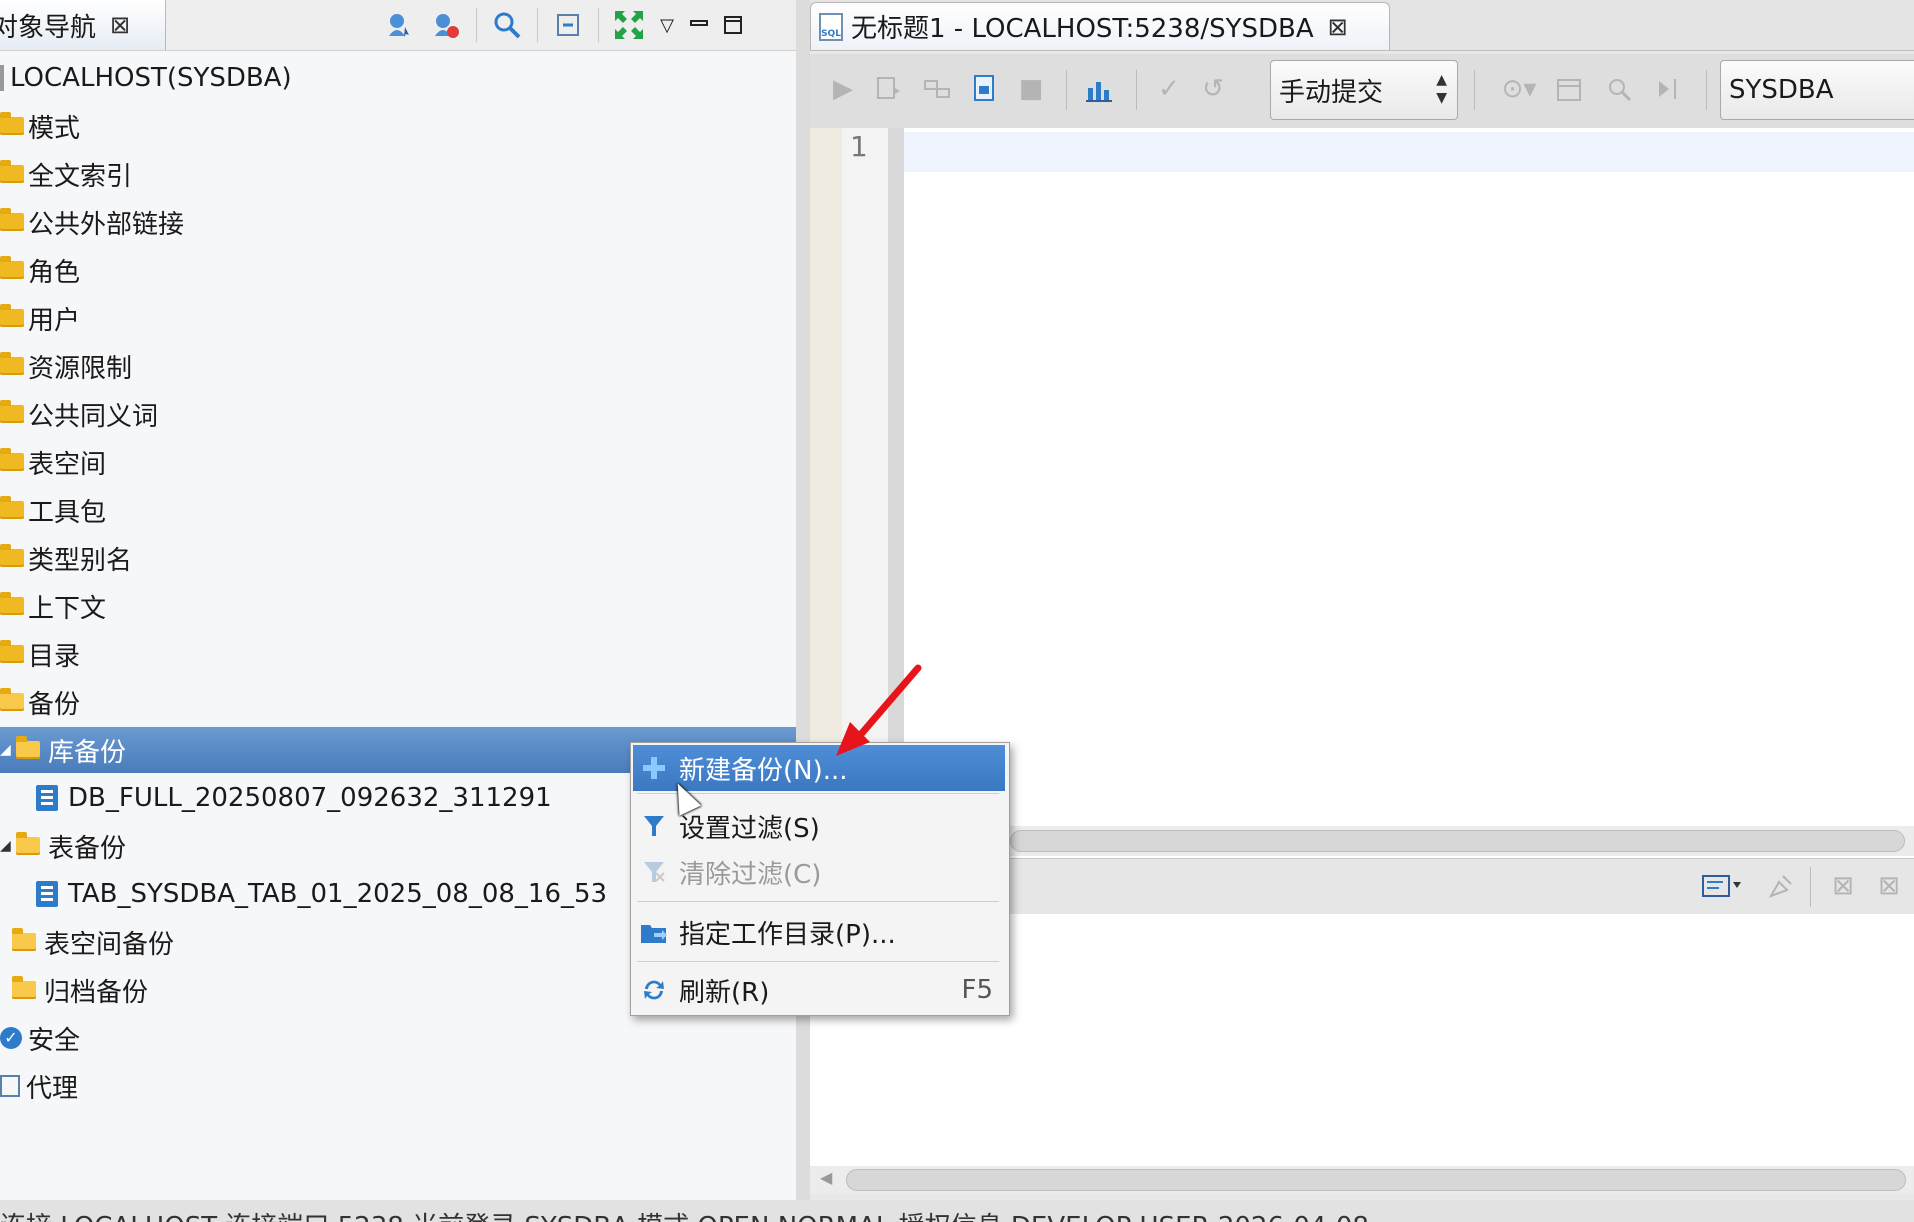 Image resolution: width=1914 pixels, height=1222 pixels. Describe the element at coordinates (1441, 89) in the screenshot. I see `spinner-arrows-icon: ▲ ▼` at that location.